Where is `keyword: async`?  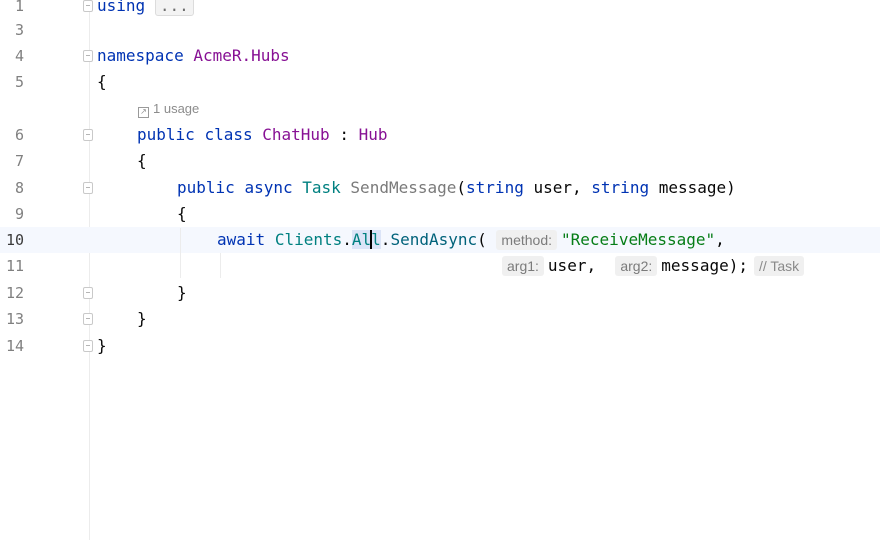 keyword: async is located at coordinates (268, 187).